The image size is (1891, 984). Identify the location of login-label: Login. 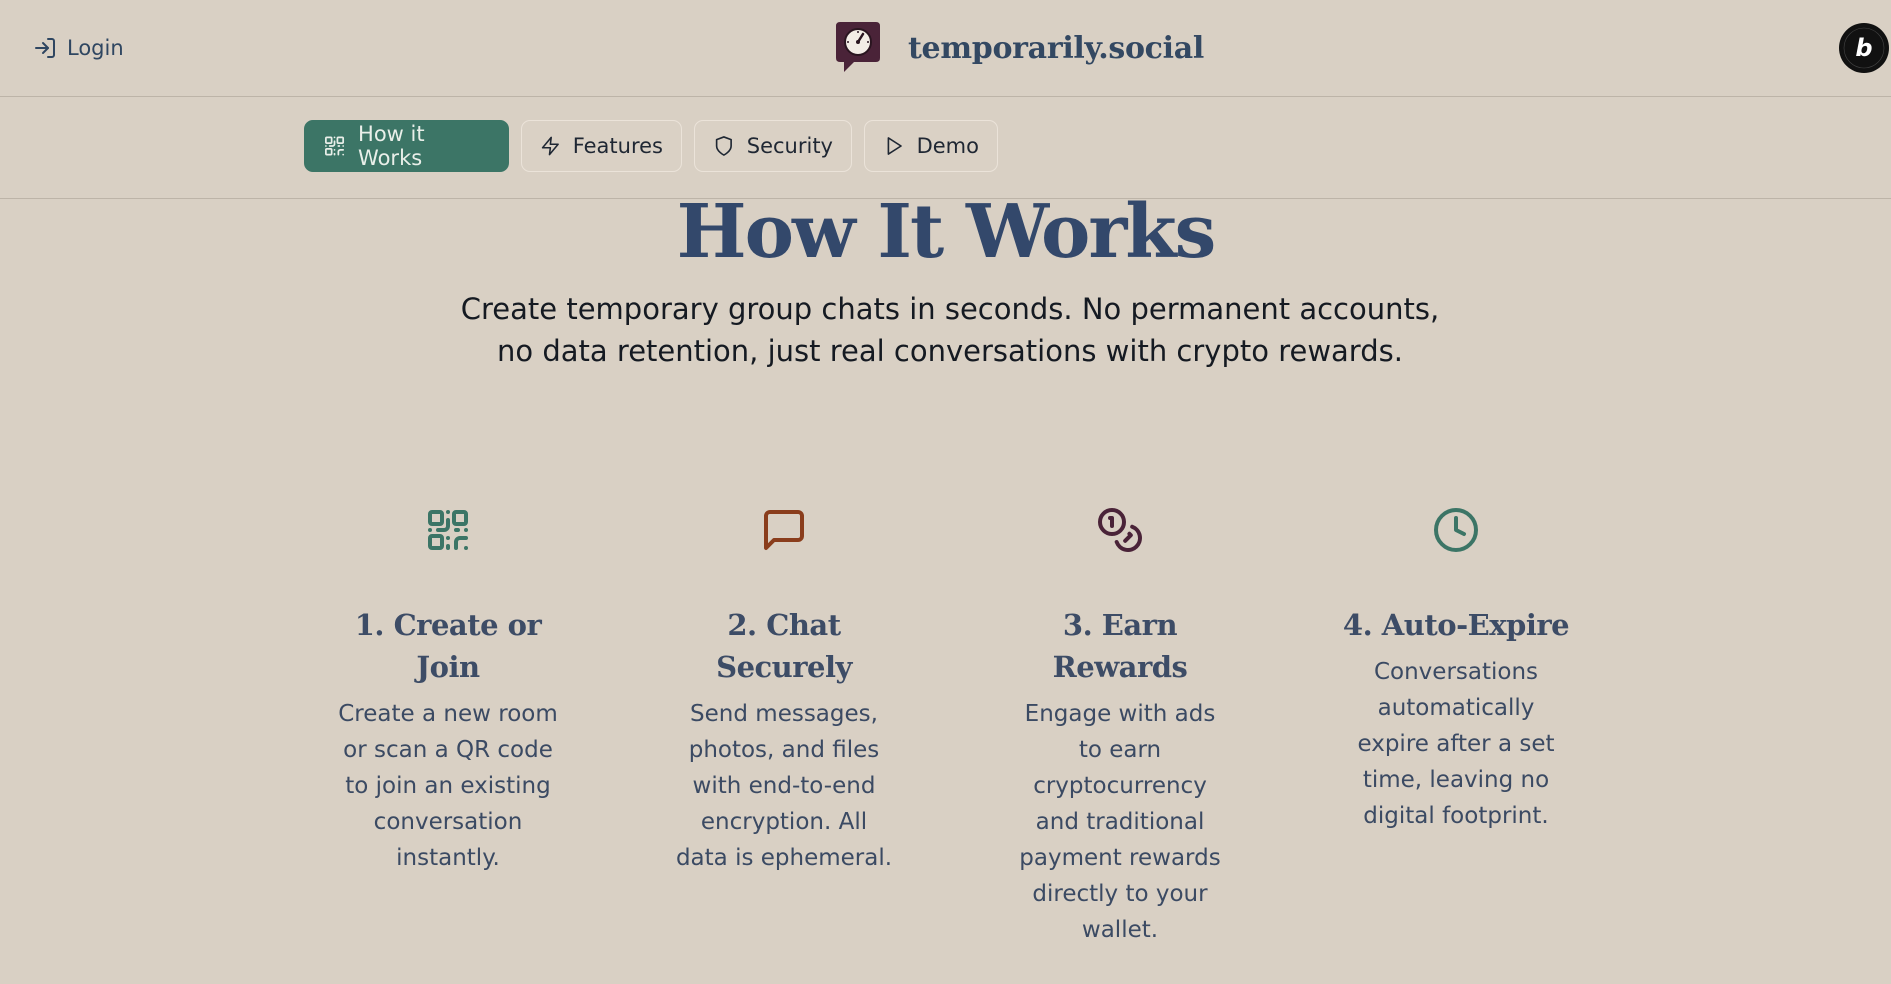
(95, 48).